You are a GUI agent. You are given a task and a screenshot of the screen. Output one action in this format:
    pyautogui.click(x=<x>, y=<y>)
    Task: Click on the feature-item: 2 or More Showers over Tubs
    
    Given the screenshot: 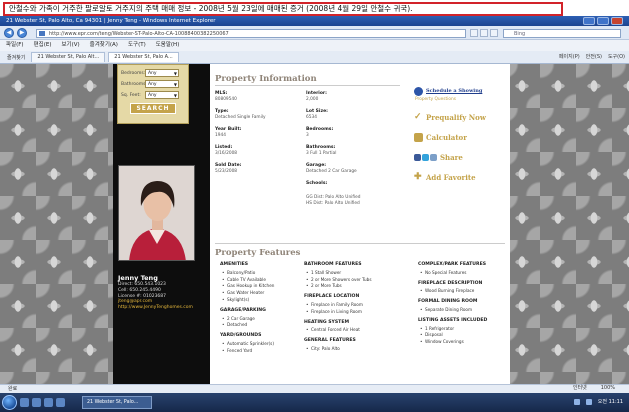 What is the action you would take?
    pyautogui.click(x=350, y=280)
    